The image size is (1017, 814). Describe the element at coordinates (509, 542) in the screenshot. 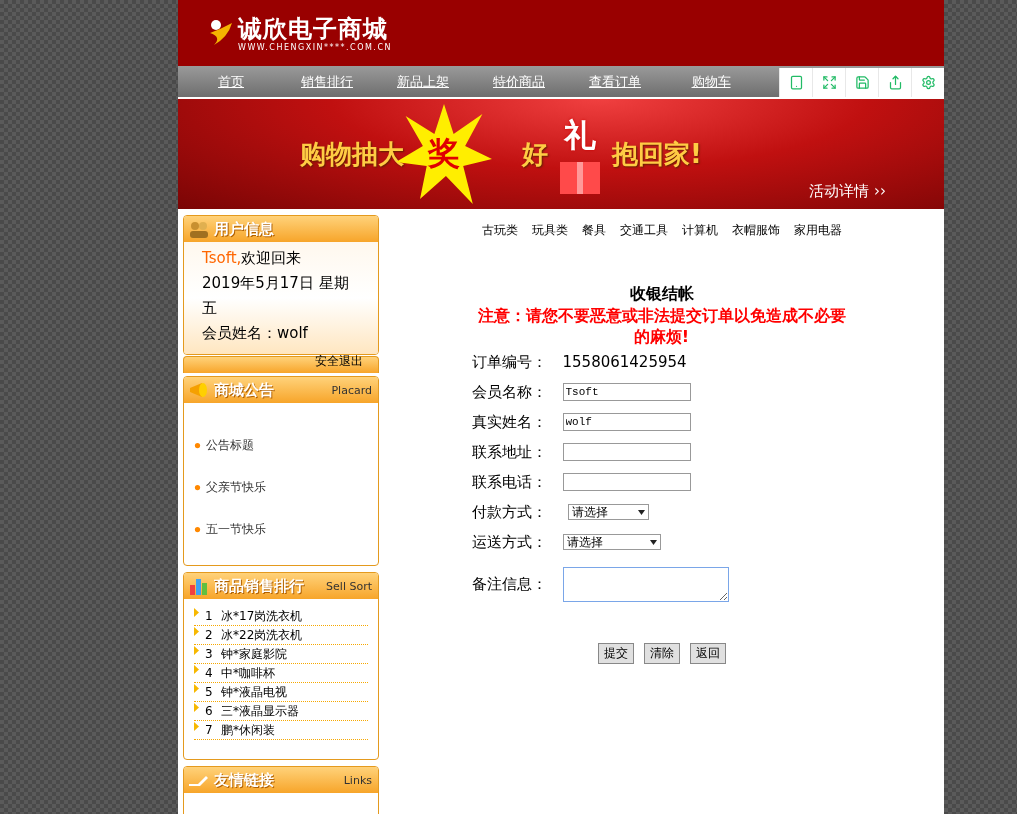

I see `field-label: 运送方式：` at that location.